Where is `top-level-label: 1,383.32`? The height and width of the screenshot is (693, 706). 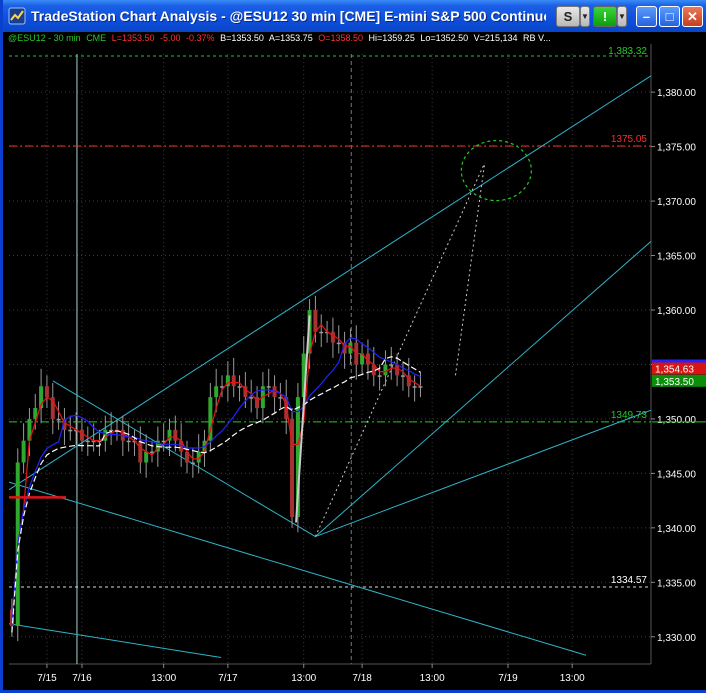
top-level-label: 1,383.32 is located at coordinates (627, 51).